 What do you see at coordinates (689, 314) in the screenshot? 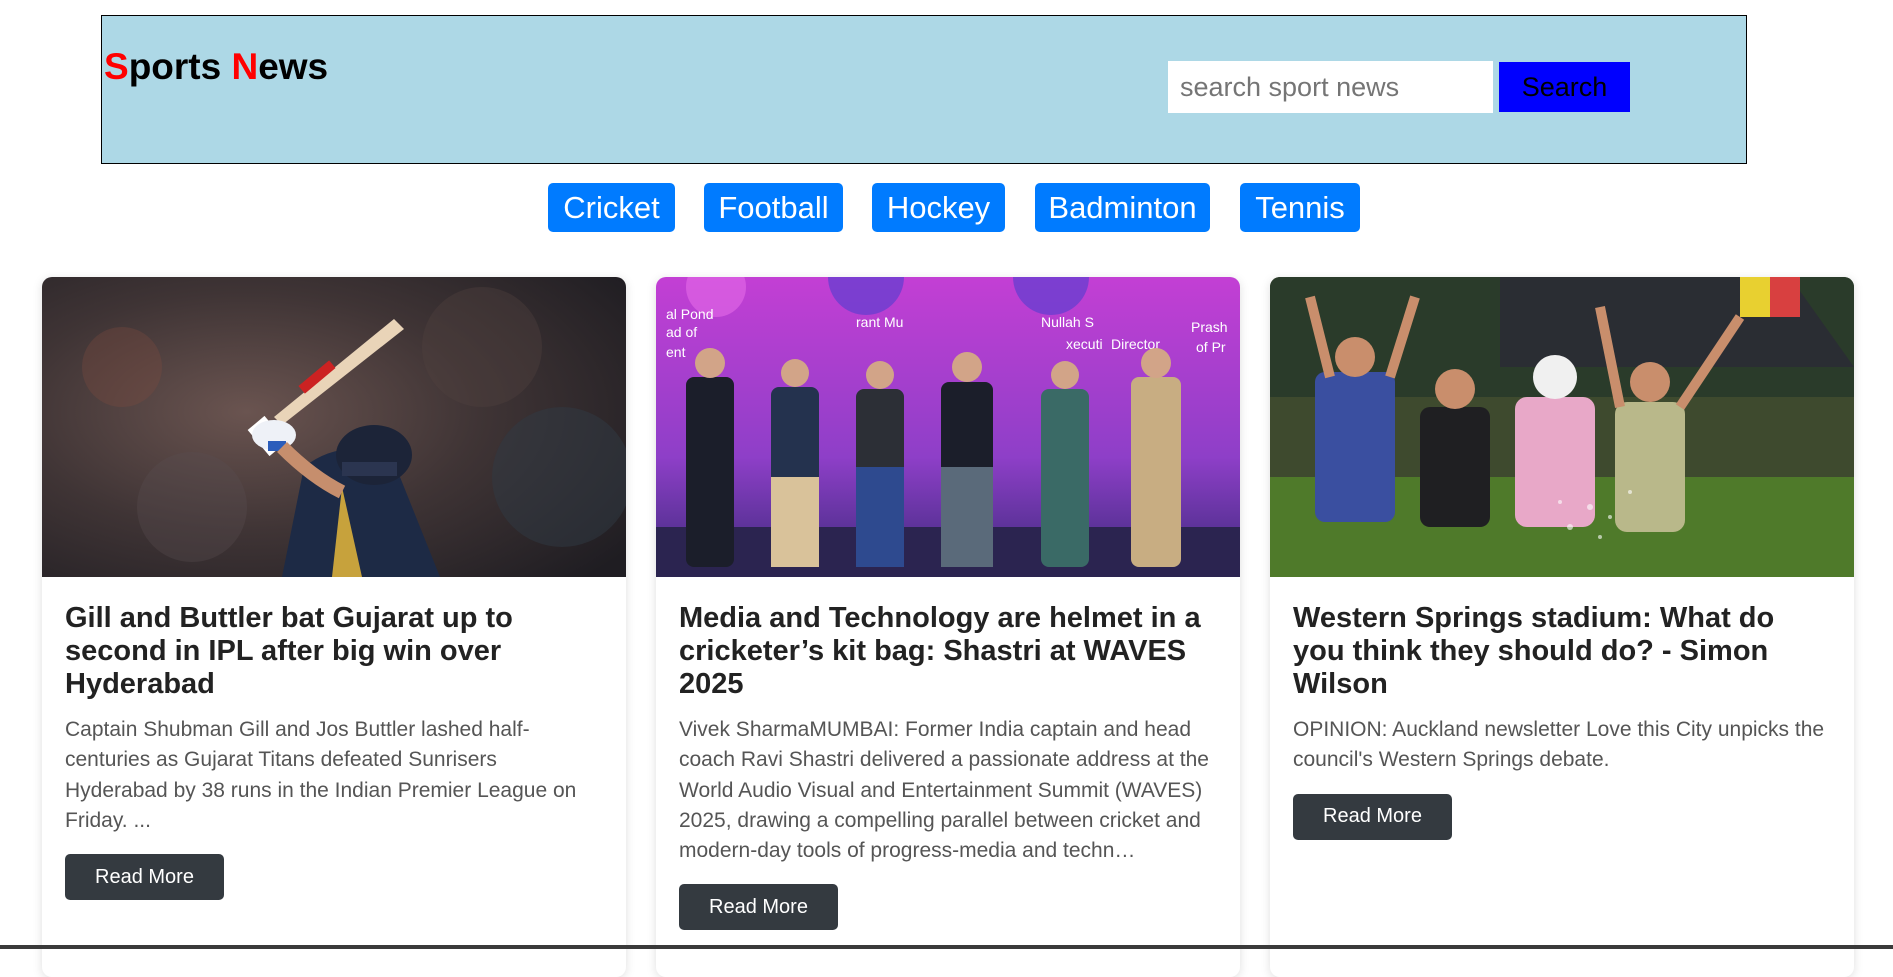
I see `svg-text: al Pond` at bounding box center [689, 314].